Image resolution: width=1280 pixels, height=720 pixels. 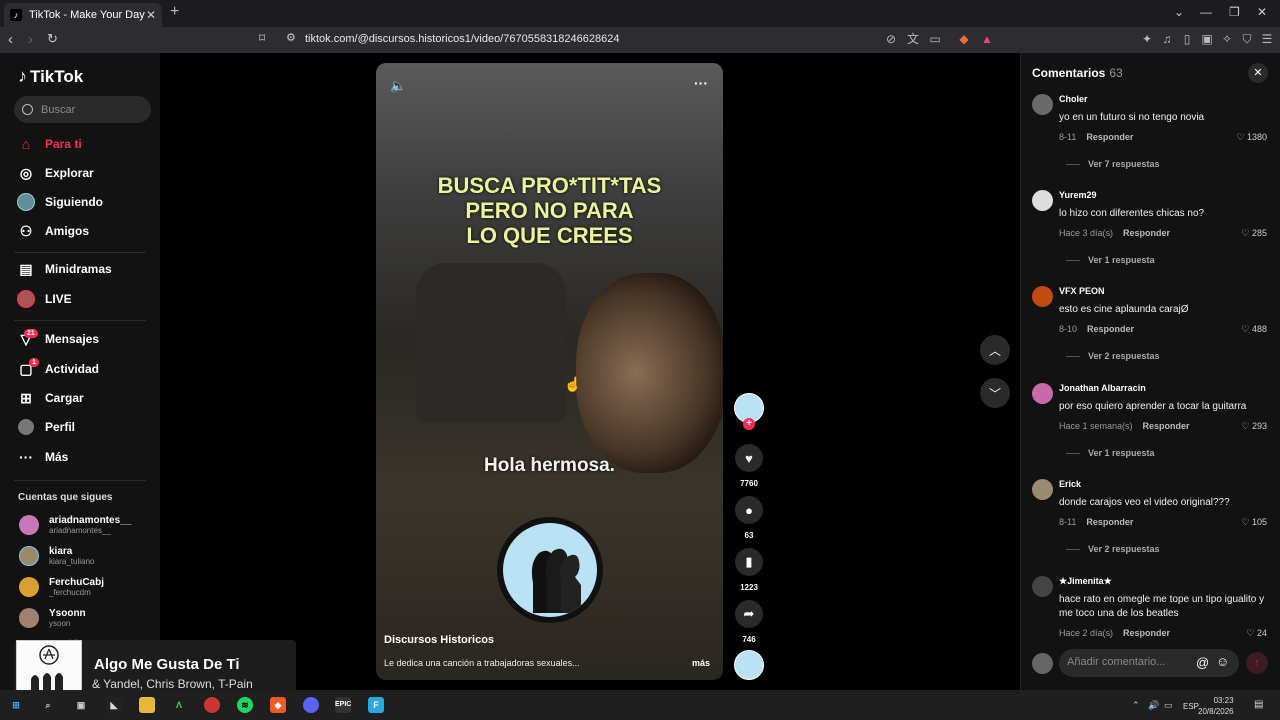 What do you see at coordinates (1191, 706) in the screenshot?
I see `language-indicator: ESP` at bounding box center [1191, 706].